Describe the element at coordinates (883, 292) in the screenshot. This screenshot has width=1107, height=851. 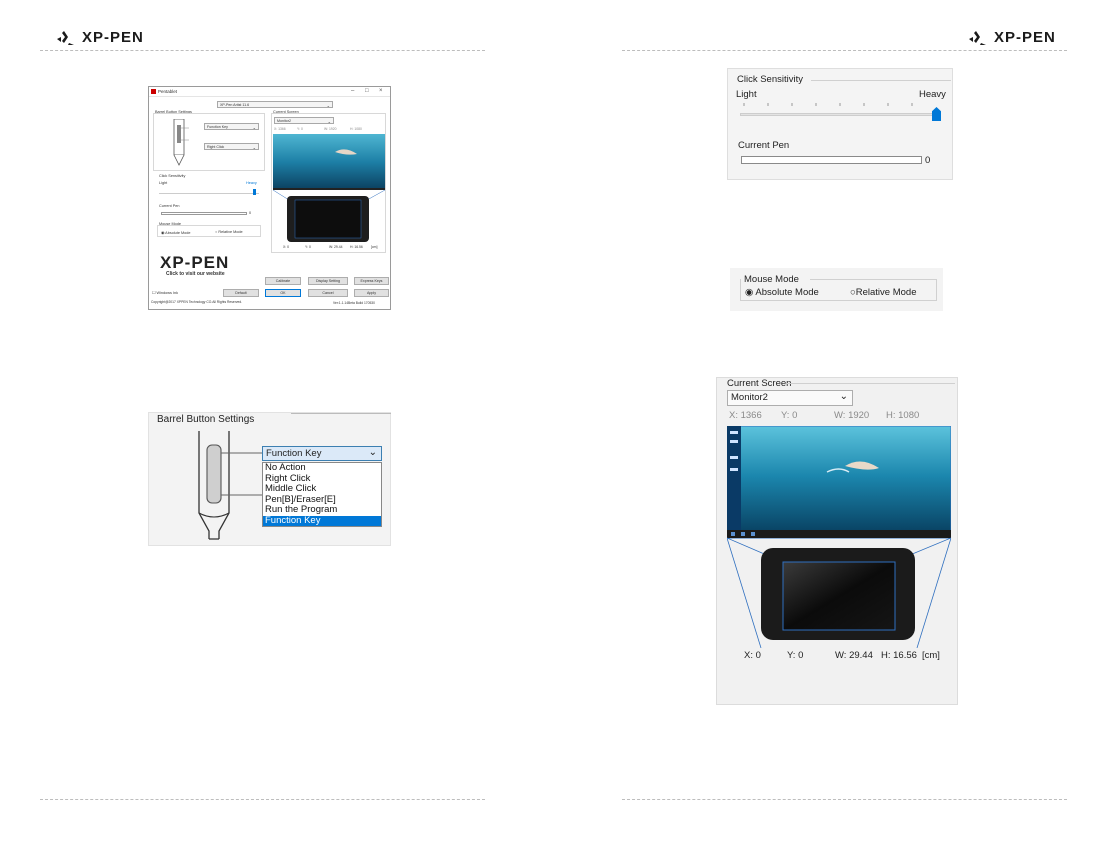
I see `relative-mode-radio: ○Relative Mode` at that location.